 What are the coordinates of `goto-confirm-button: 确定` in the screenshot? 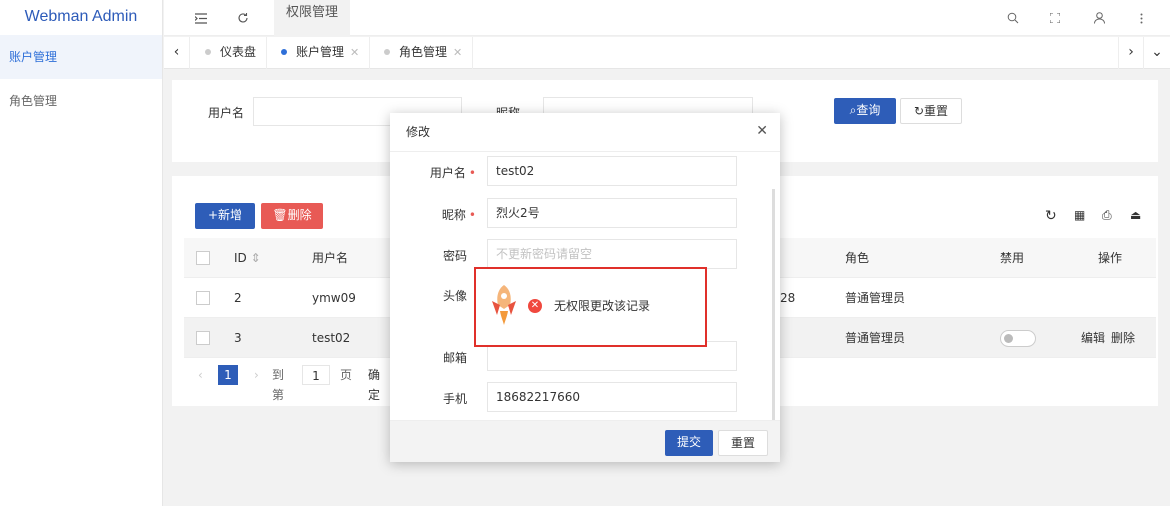 It's located at (374, 383).